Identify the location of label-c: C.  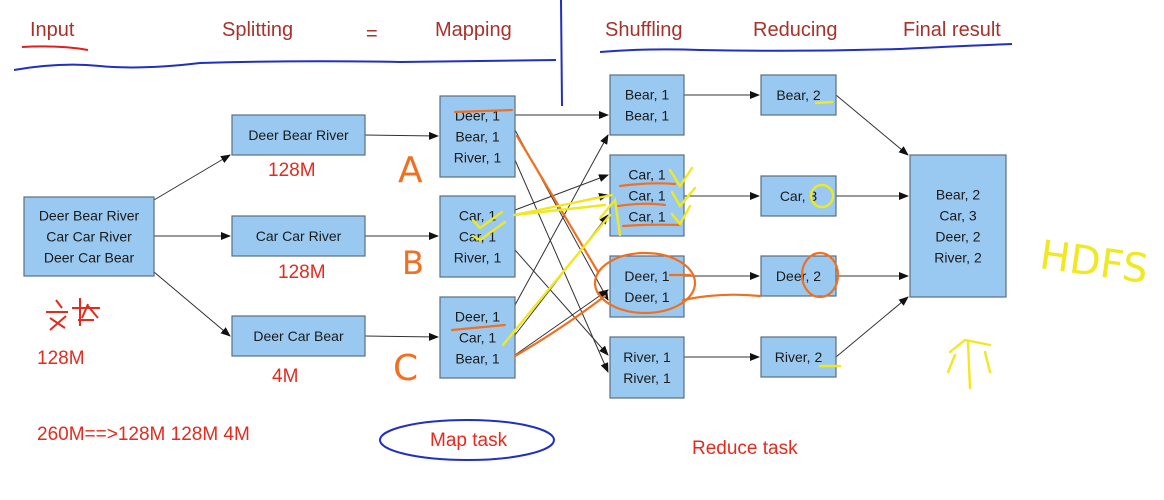
(405, 368).